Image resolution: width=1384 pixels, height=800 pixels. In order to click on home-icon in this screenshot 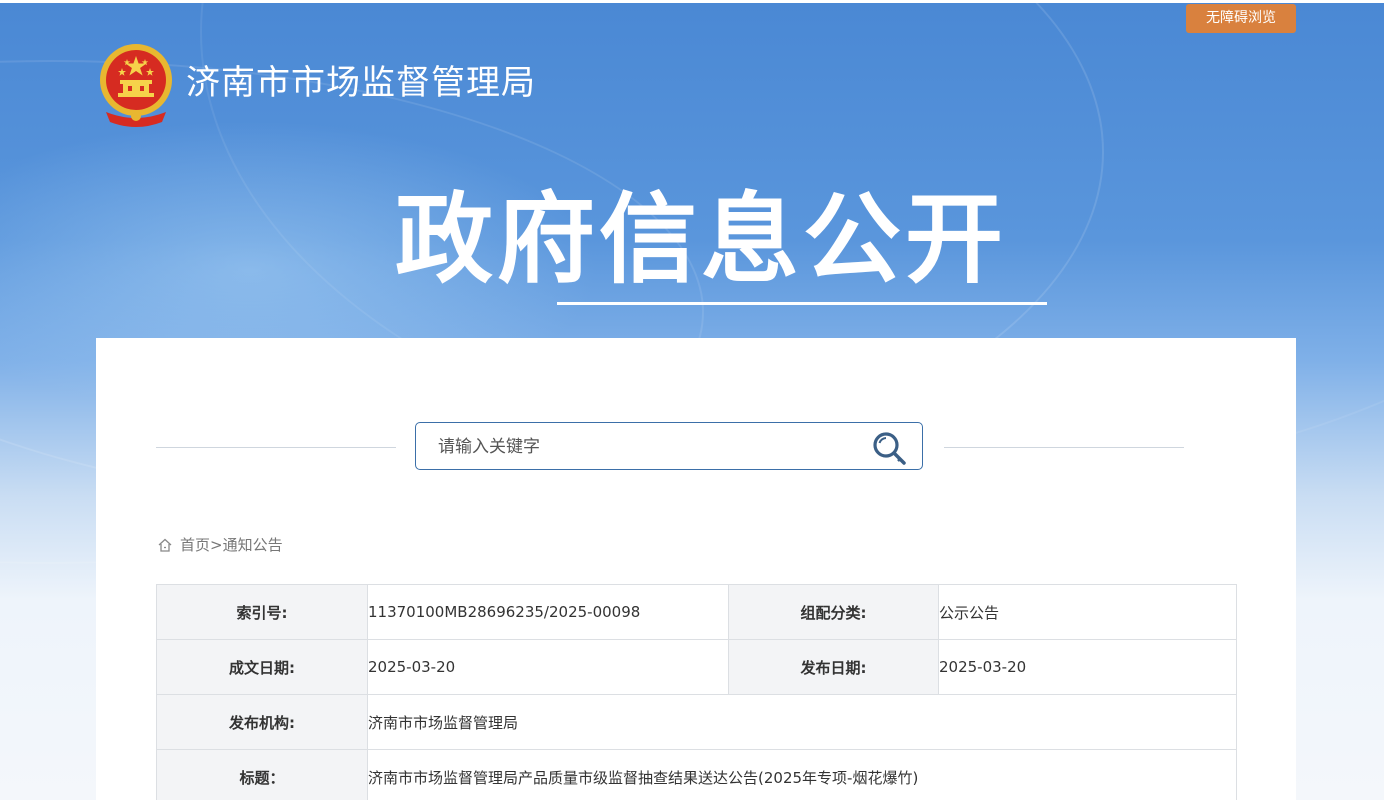, I will do `click(165, 545)`.